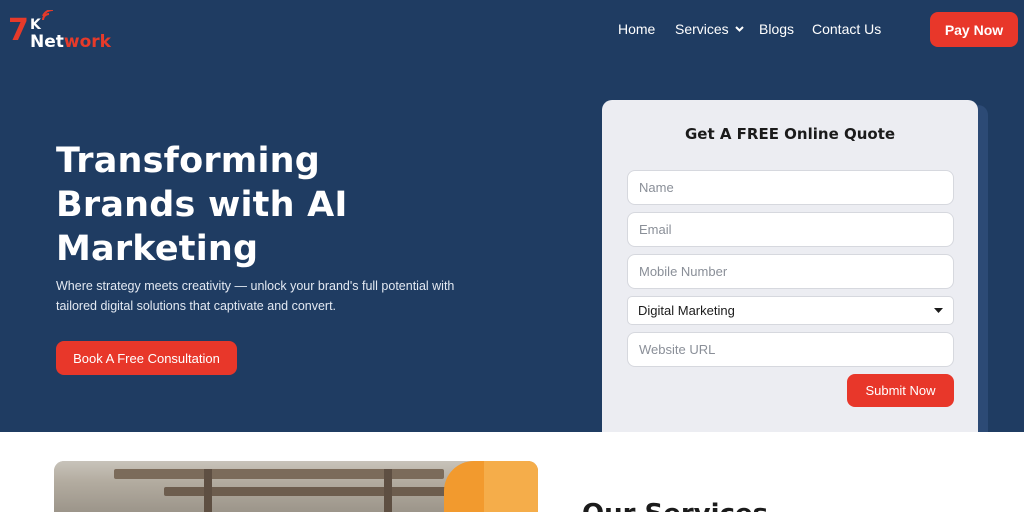  I want to click on logo-letter: K, so click(35, 25).